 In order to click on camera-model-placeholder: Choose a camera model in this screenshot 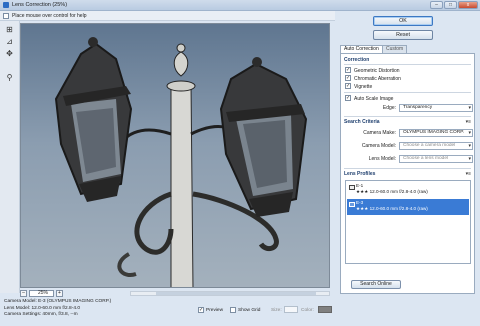, I will do `click(429, 145)`.